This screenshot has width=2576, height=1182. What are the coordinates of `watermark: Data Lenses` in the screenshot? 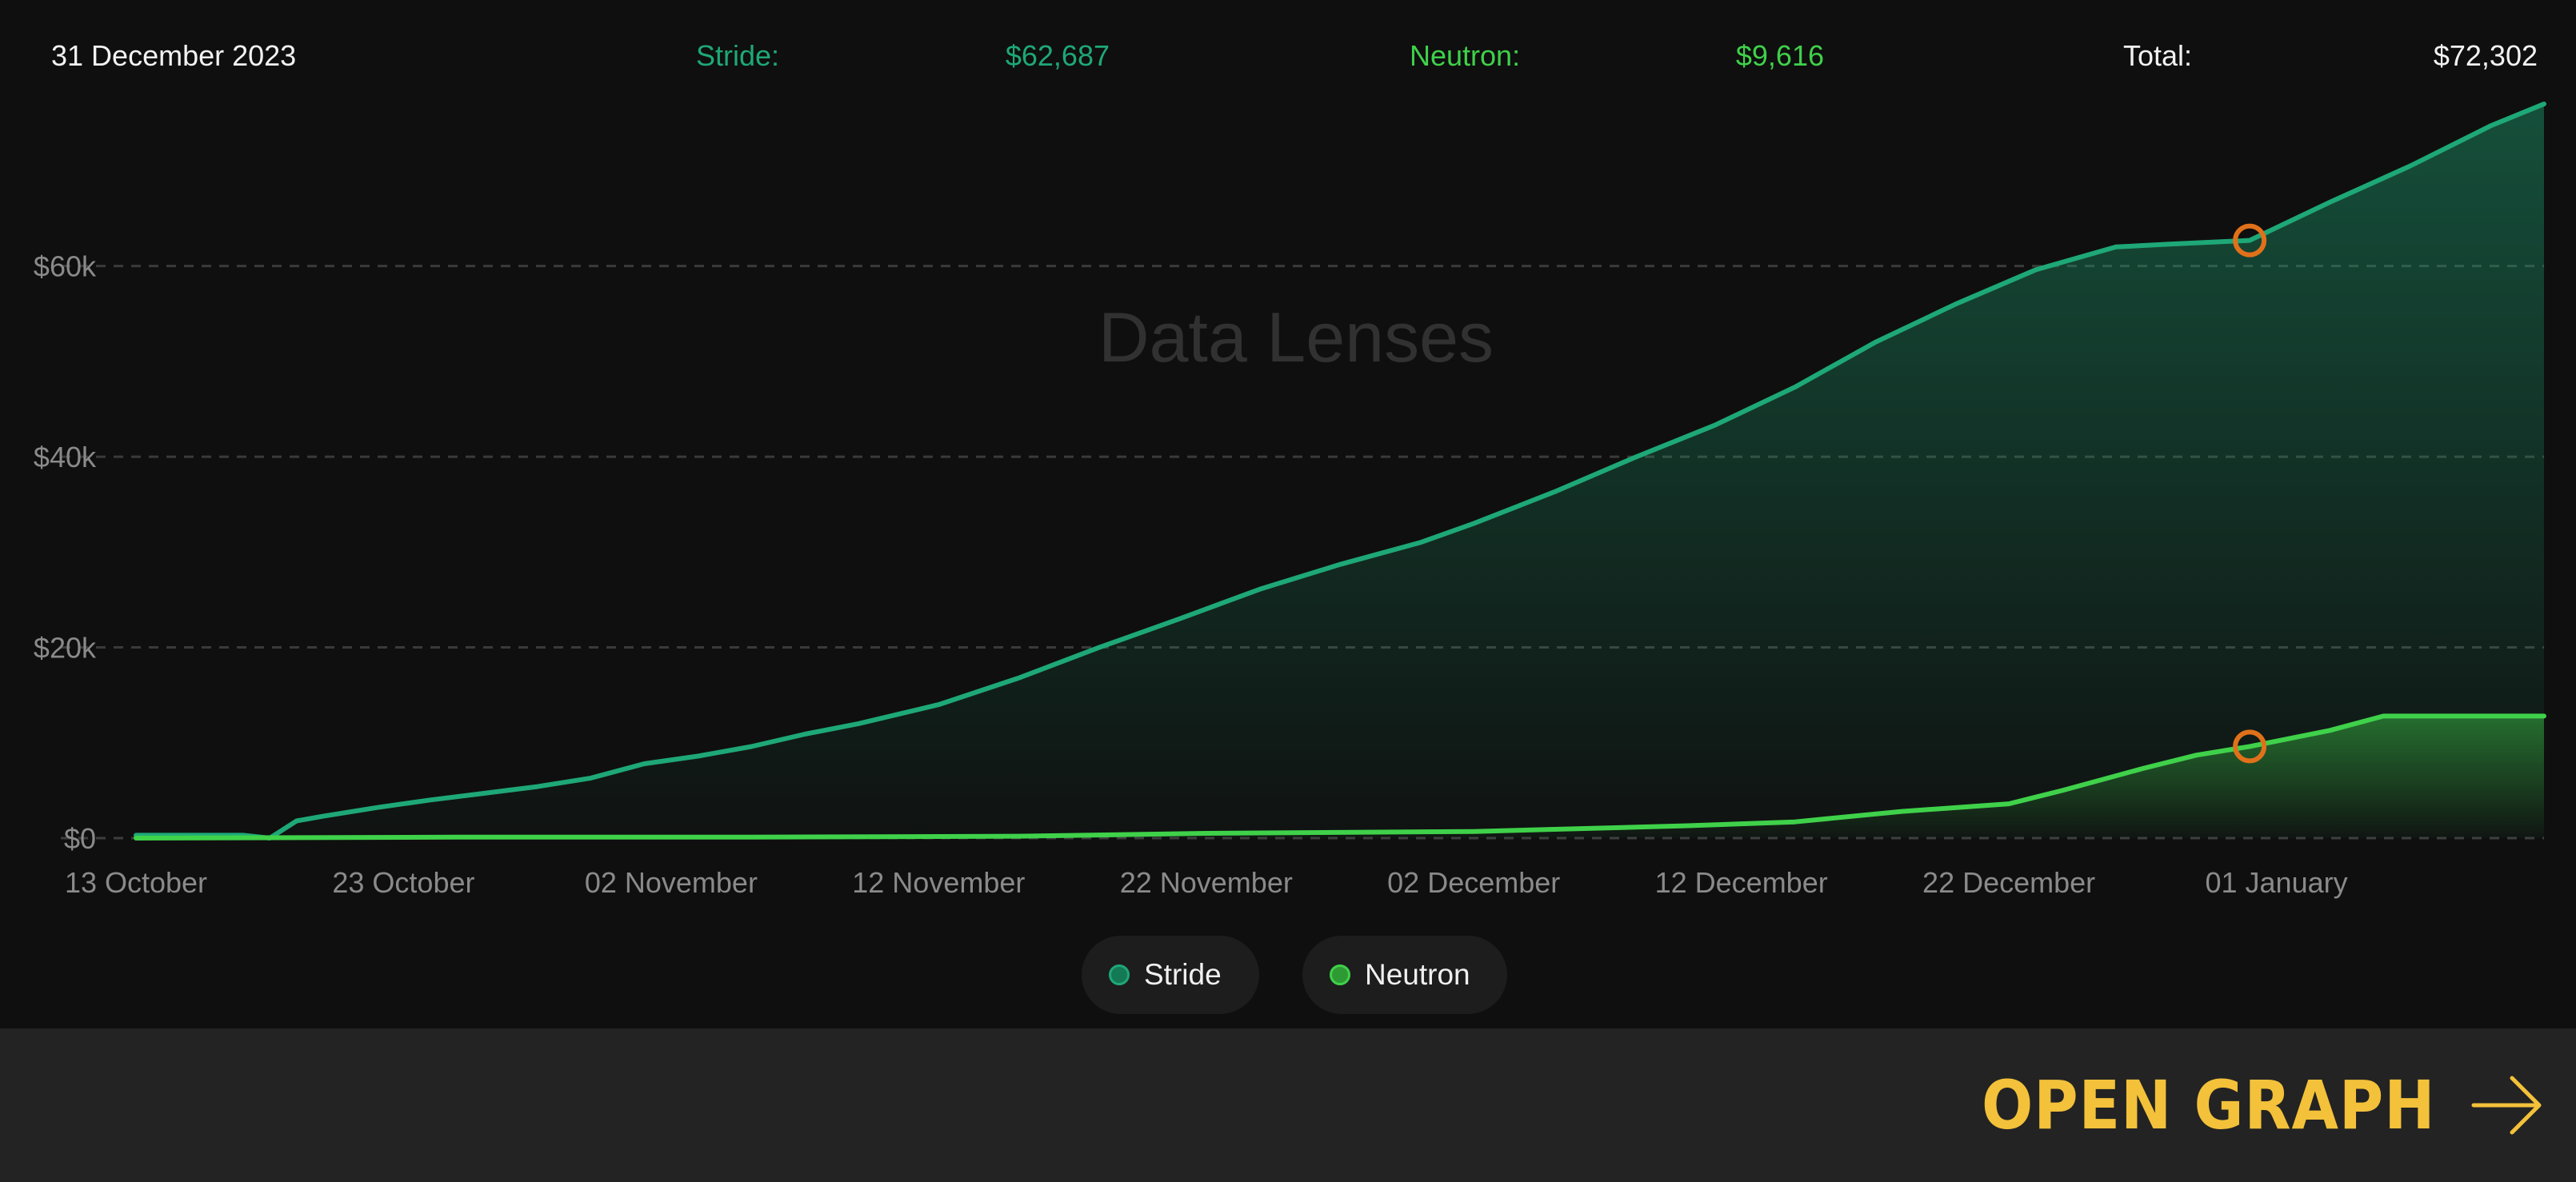 It's located at (1296, 337).